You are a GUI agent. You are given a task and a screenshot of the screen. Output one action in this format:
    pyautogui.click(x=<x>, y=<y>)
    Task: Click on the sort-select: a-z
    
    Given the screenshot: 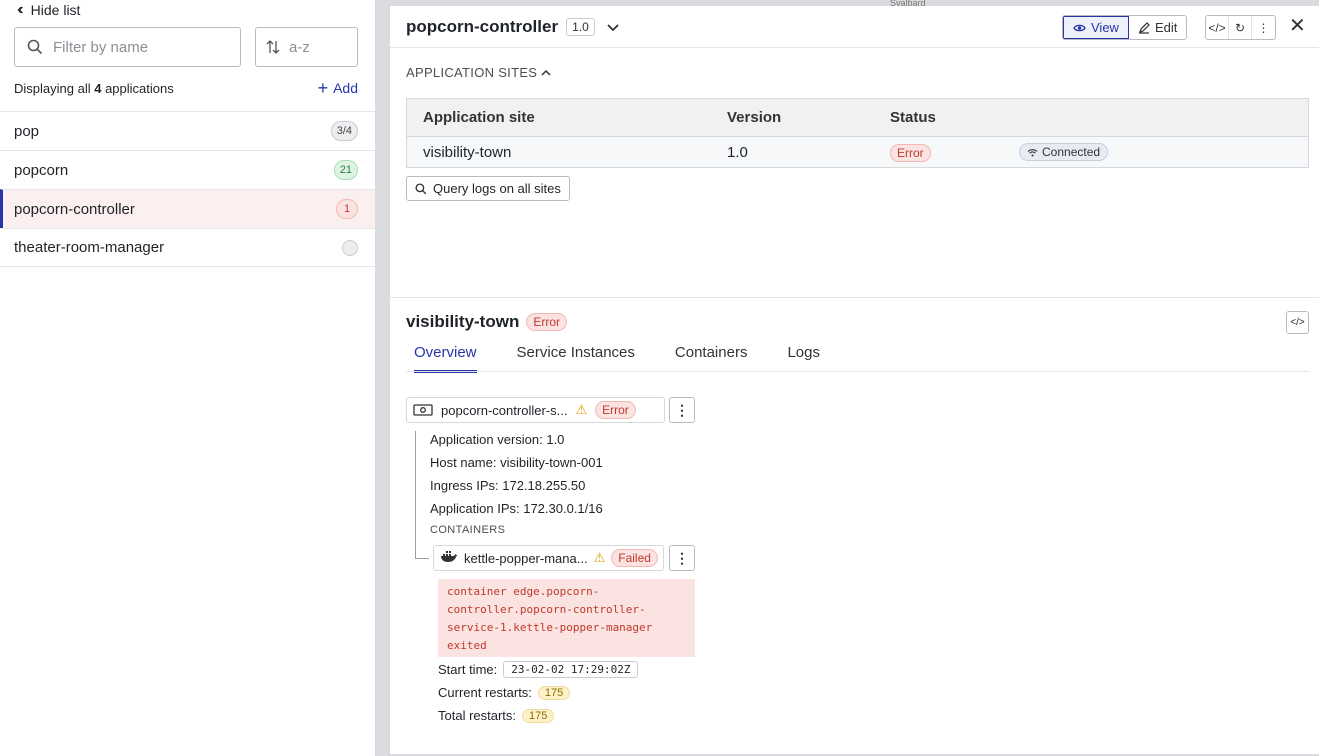 What is the action you would take?
    pyautogui.click(x=306, y=47)
    